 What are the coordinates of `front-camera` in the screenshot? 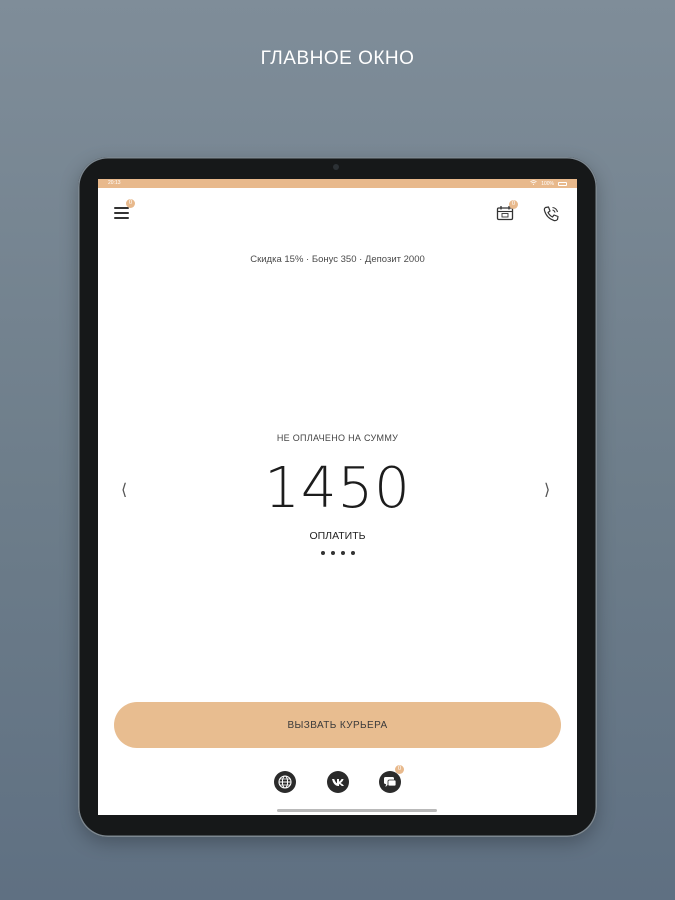 It's located at (336, 167).